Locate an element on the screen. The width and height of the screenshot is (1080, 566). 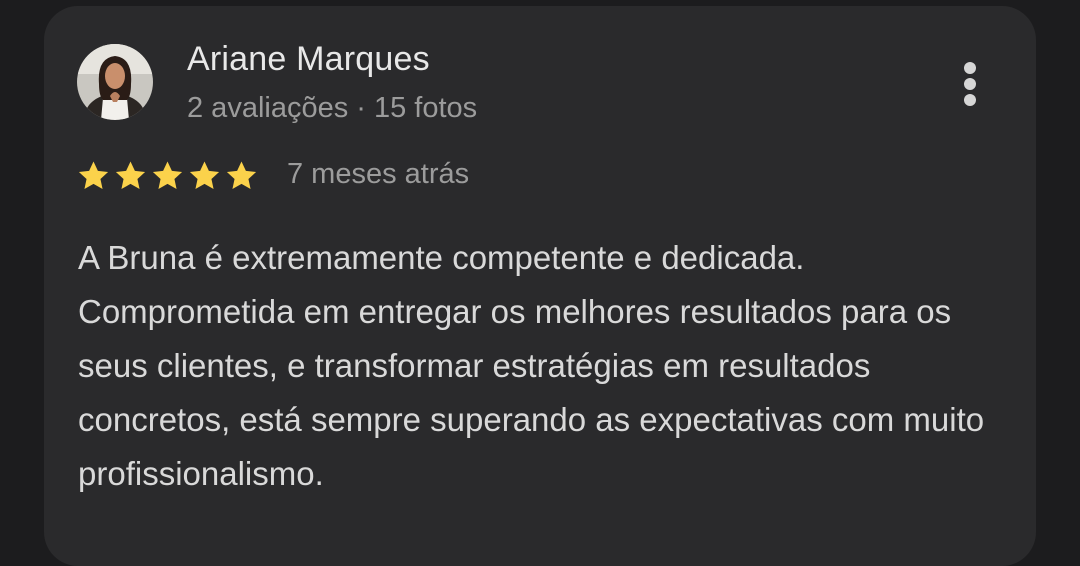
review-time: 7 meses atrás is located at coordinates (378, 174).